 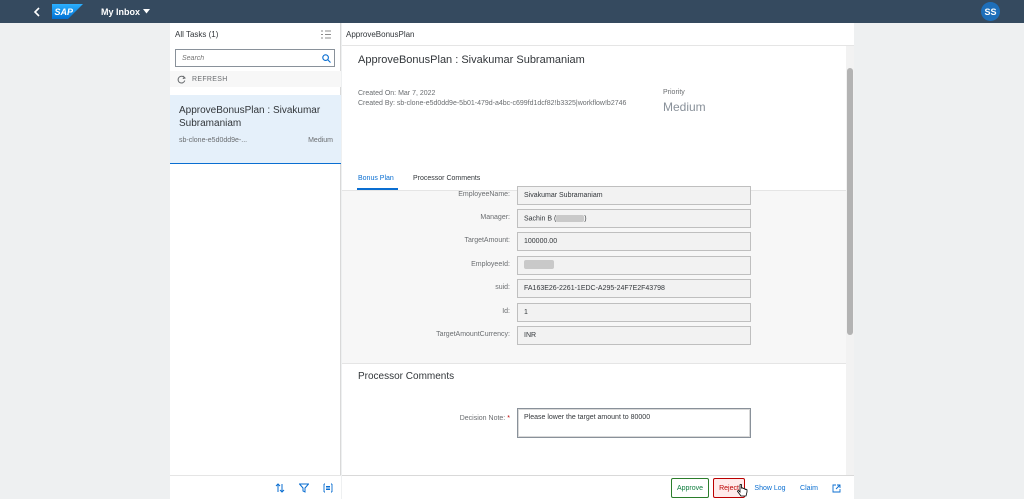 What do you see at coordinates (487, 240) in the screenshot?
I see `field-label: TargetAmount:` at bounding box center [487, 240].